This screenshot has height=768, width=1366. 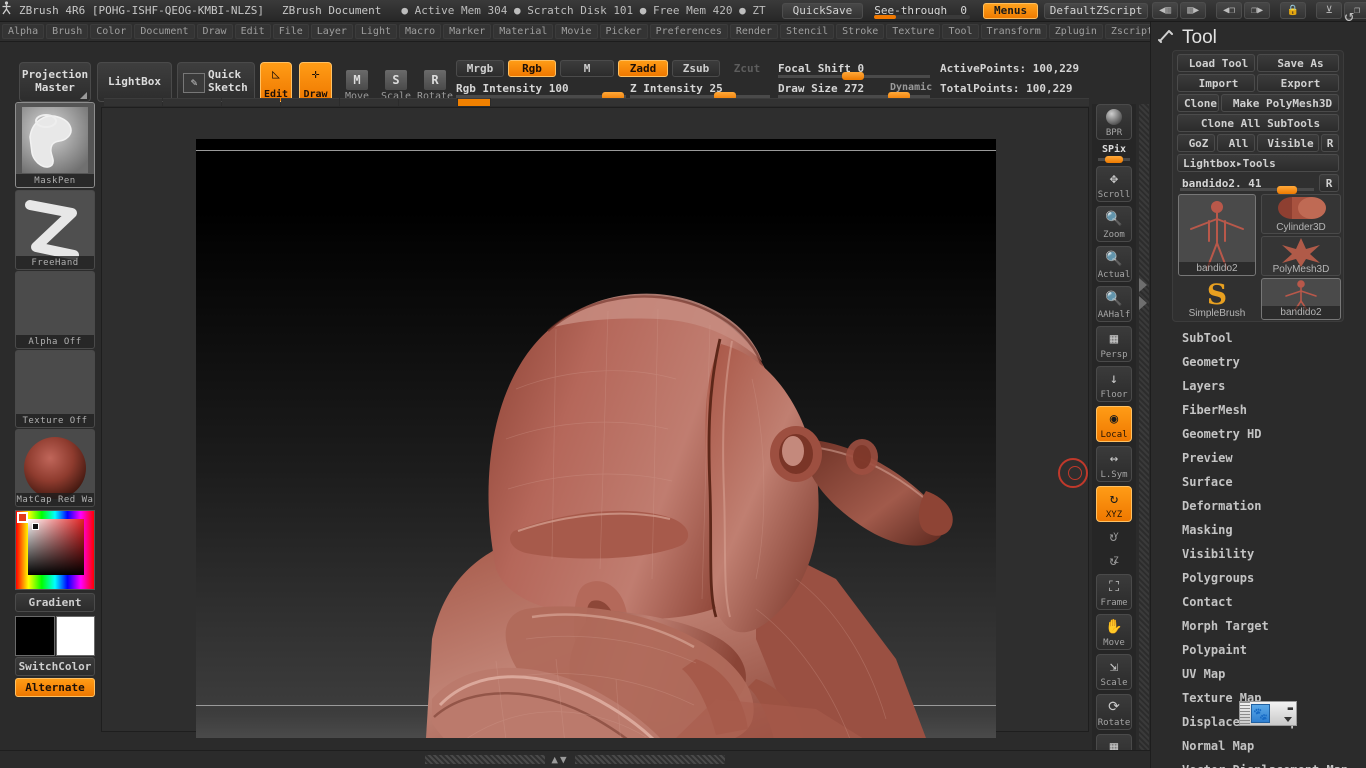 I want to click on dynamic-label: Dynamic, so click(x=911, y=87).